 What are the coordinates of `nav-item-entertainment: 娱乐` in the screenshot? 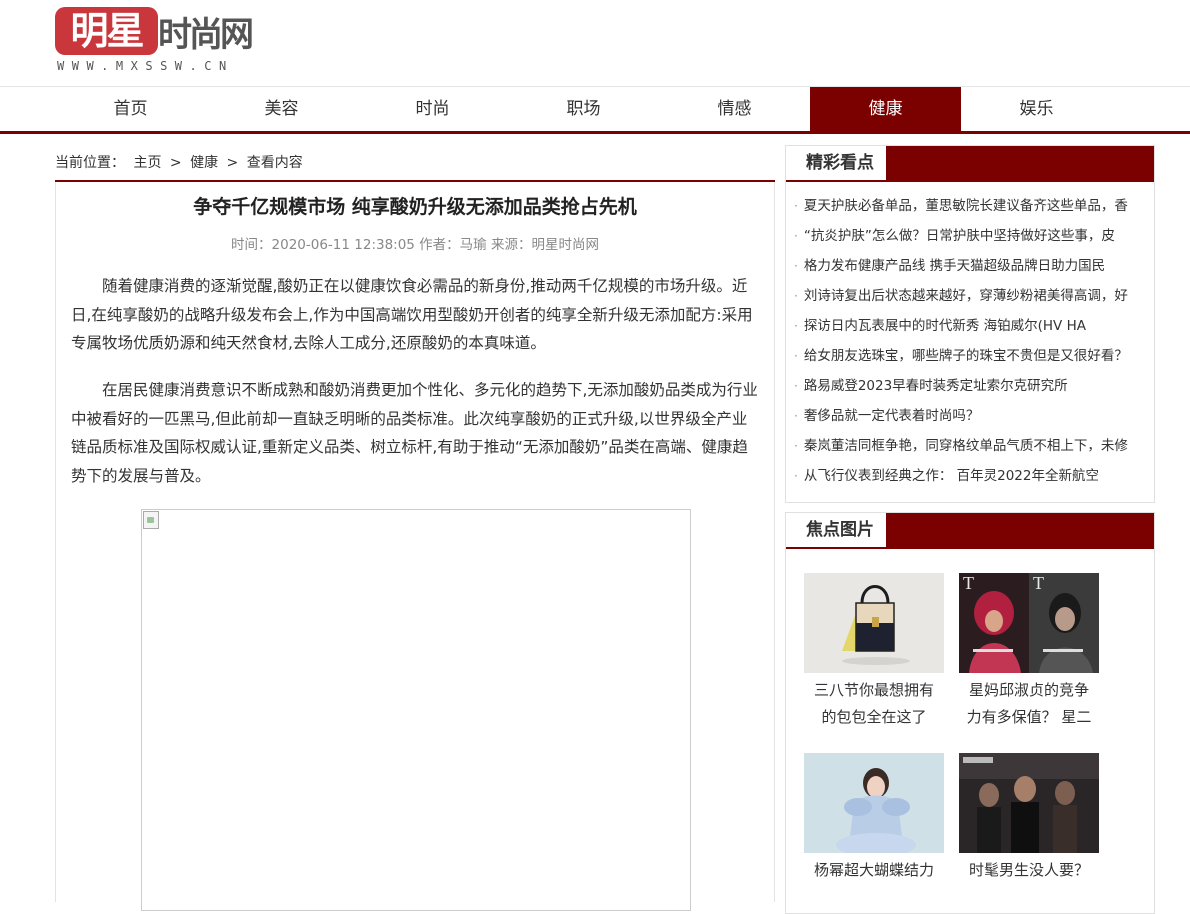 It's located at (1036, 109).